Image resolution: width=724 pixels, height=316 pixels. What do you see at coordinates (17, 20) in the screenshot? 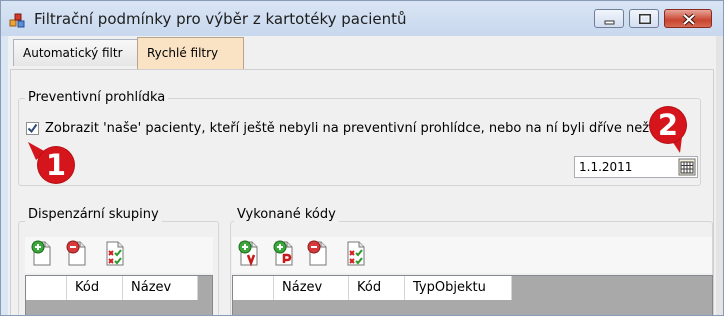
I see `app-icon` at bounding box center [17, 20].